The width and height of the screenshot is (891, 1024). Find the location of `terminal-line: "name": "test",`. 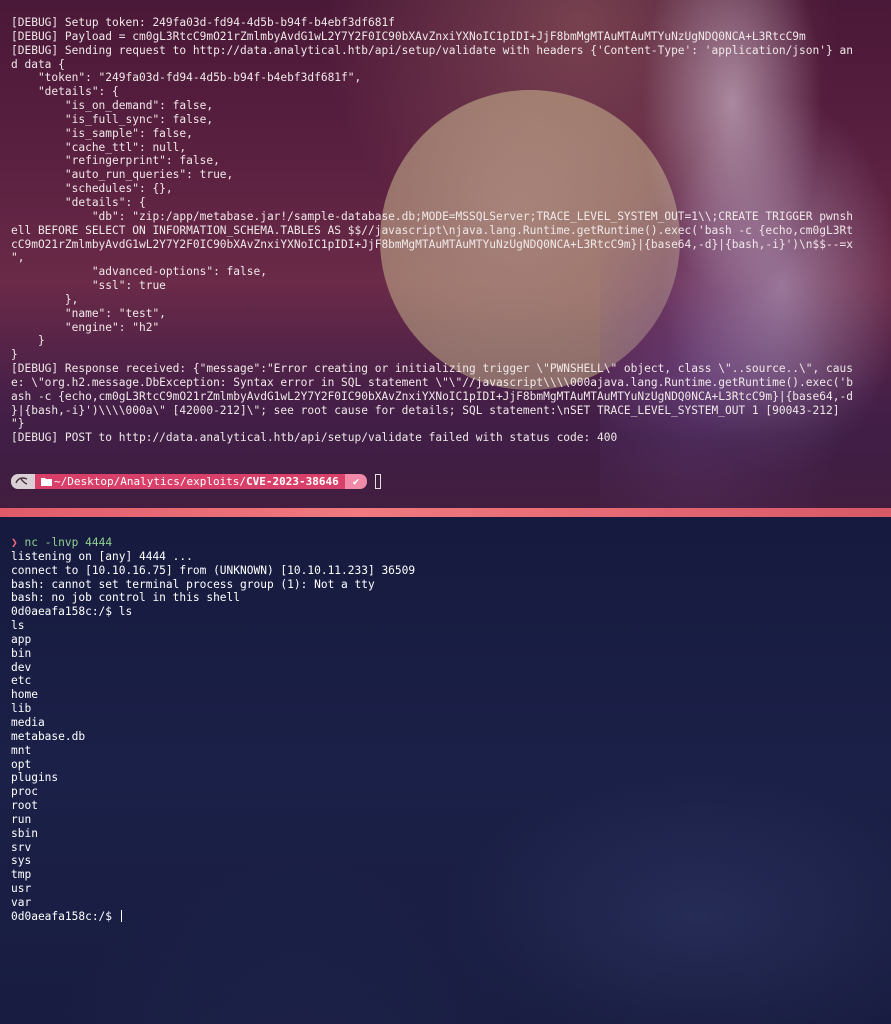

terminal-line: "name": "test", is located at coordinates (88, 313).